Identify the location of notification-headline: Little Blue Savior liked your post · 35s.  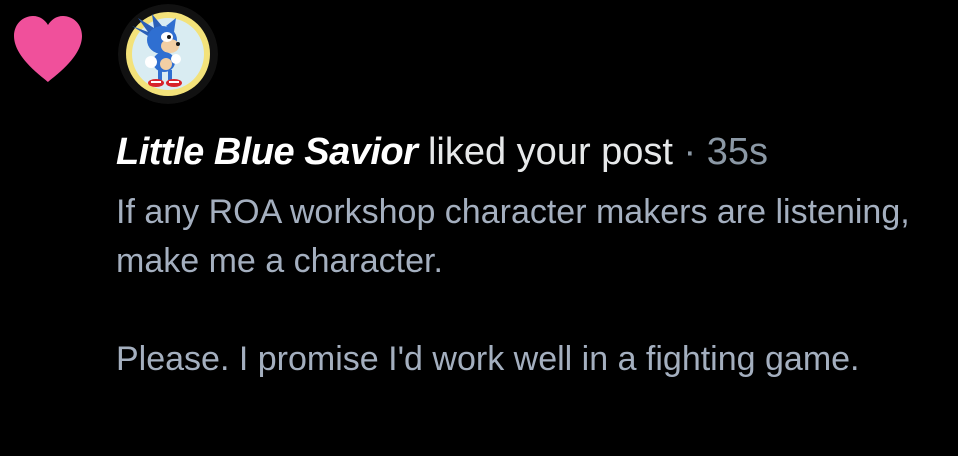
(531, 152).